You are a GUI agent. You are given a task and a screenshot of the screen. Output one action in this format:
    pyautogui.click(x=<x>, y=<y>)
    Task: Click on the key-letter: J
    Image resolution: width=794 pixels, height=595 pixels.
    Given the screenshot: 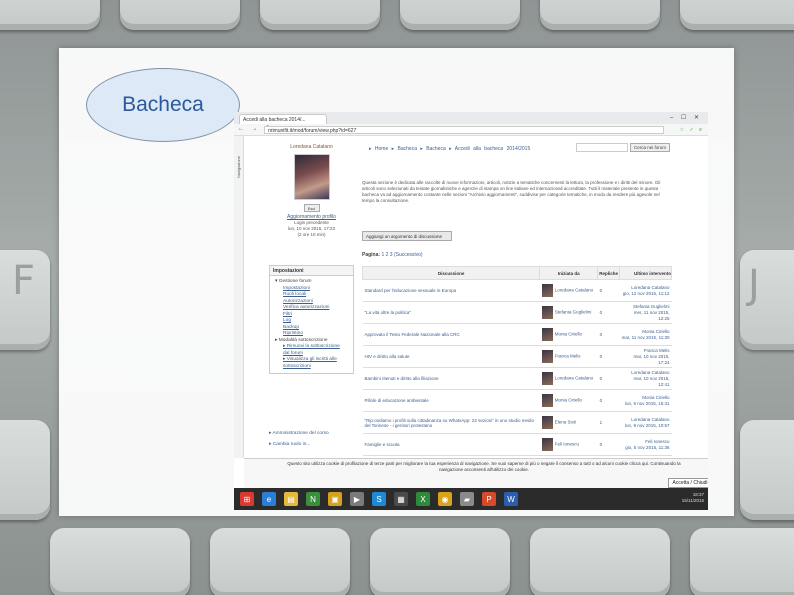 What is the action you would take?
    pyautogui.click(x=754, y=285)
    